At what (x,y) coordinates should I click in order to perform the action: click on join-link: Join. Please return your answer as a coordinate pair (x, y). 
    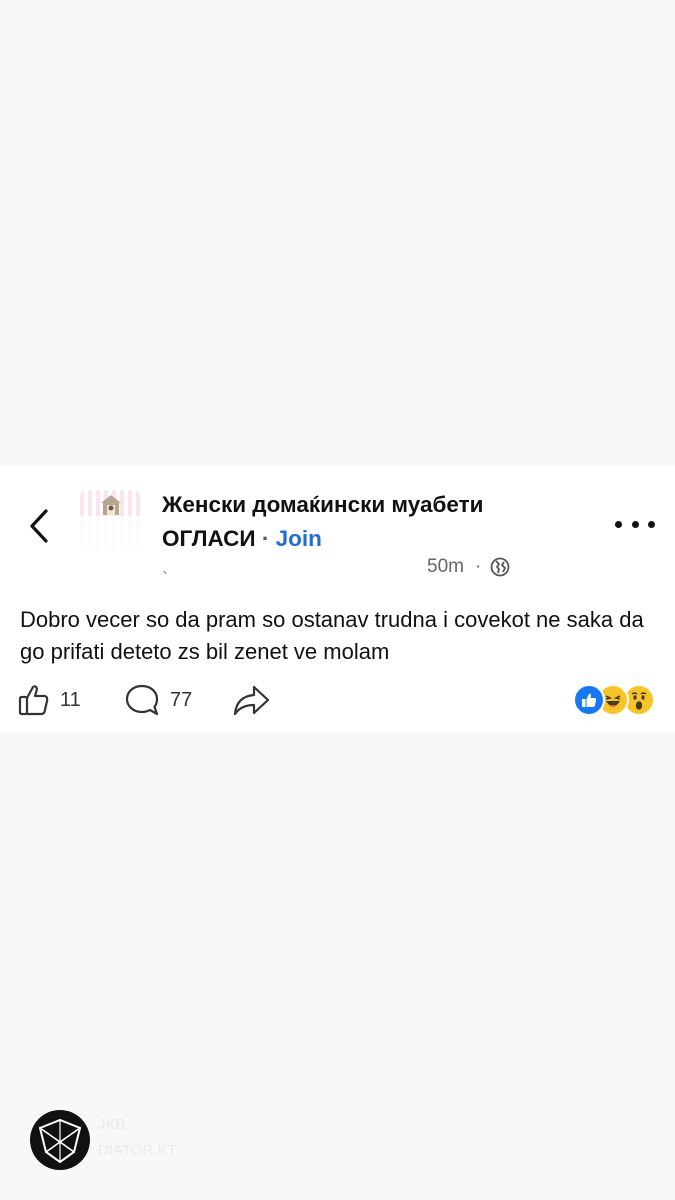
    Looking at the image, I should click on (299, 538).